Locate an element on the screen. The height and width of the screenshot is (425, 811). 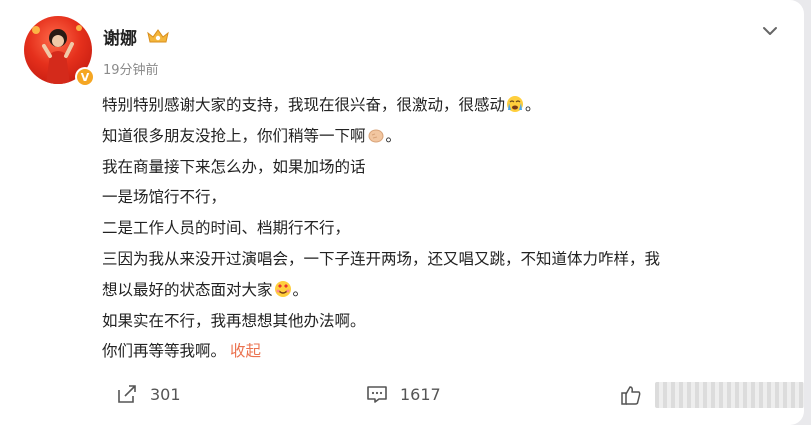
verified-v-icon: V is located at coordinates (85, 77).